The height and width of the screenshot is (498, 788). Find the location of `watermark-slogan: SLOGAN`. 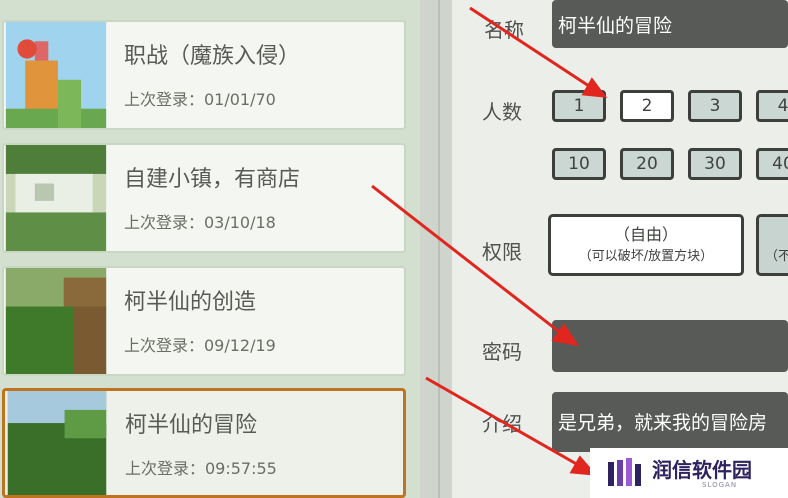

watermark-slogan: SLOGAN is located at coordinates (720, 485).